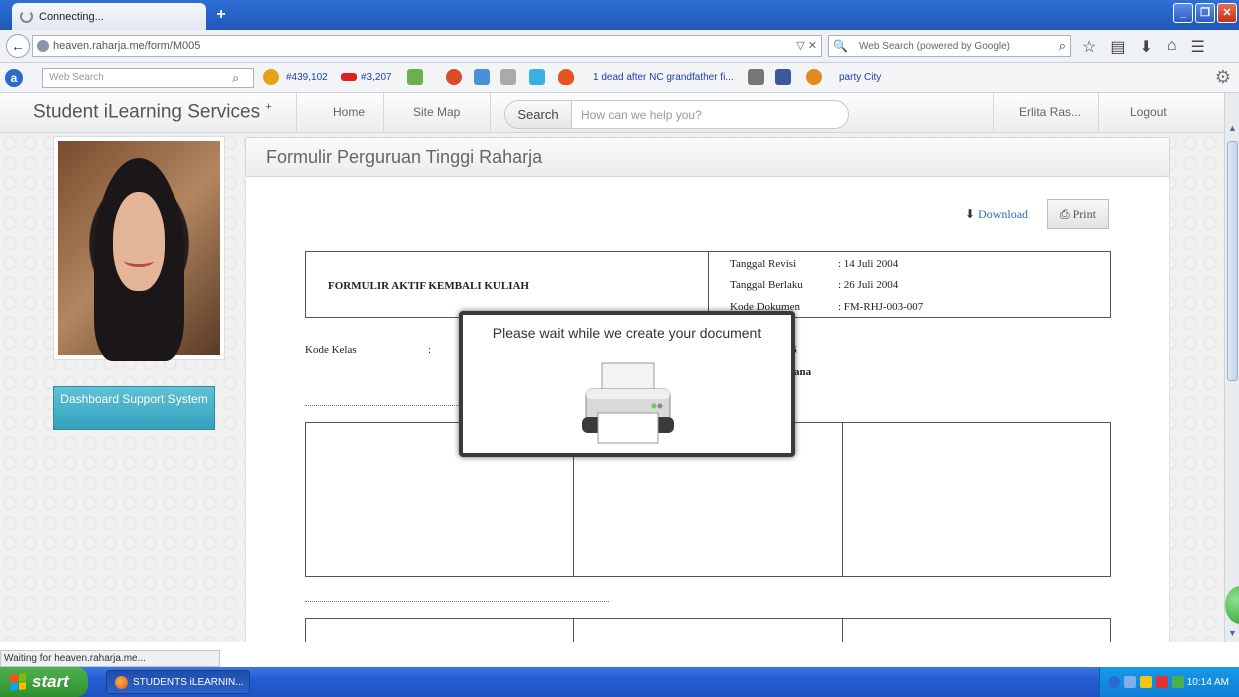 The width and height of the screenshot is (1239, 697). Describe the element at coordinates (538, 114) in the screenshot. I see `site-search-button: Search` at that location.